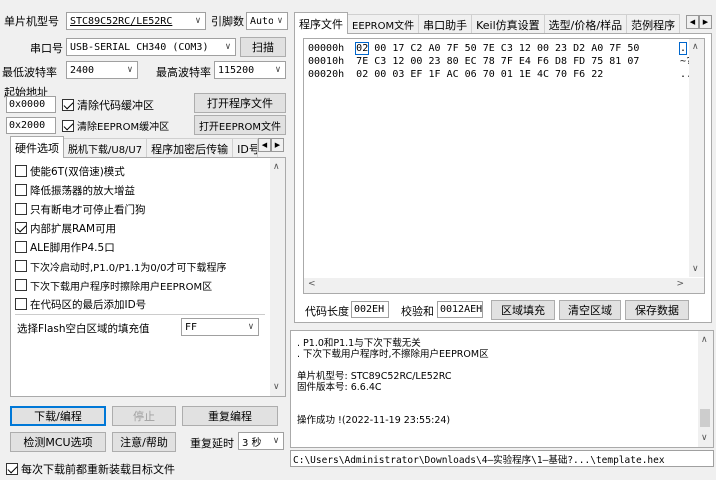  What do you see at coordinates (267, 21) in the screenshot?
I see `pins-select: Auto ∨` at bounding box center [267, 21].